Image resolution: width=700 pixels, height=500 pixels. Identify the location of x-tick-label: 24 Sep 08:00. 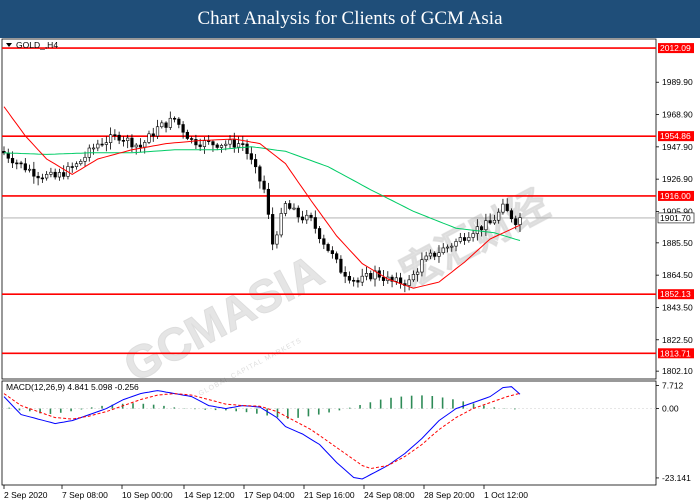
(389, 495).